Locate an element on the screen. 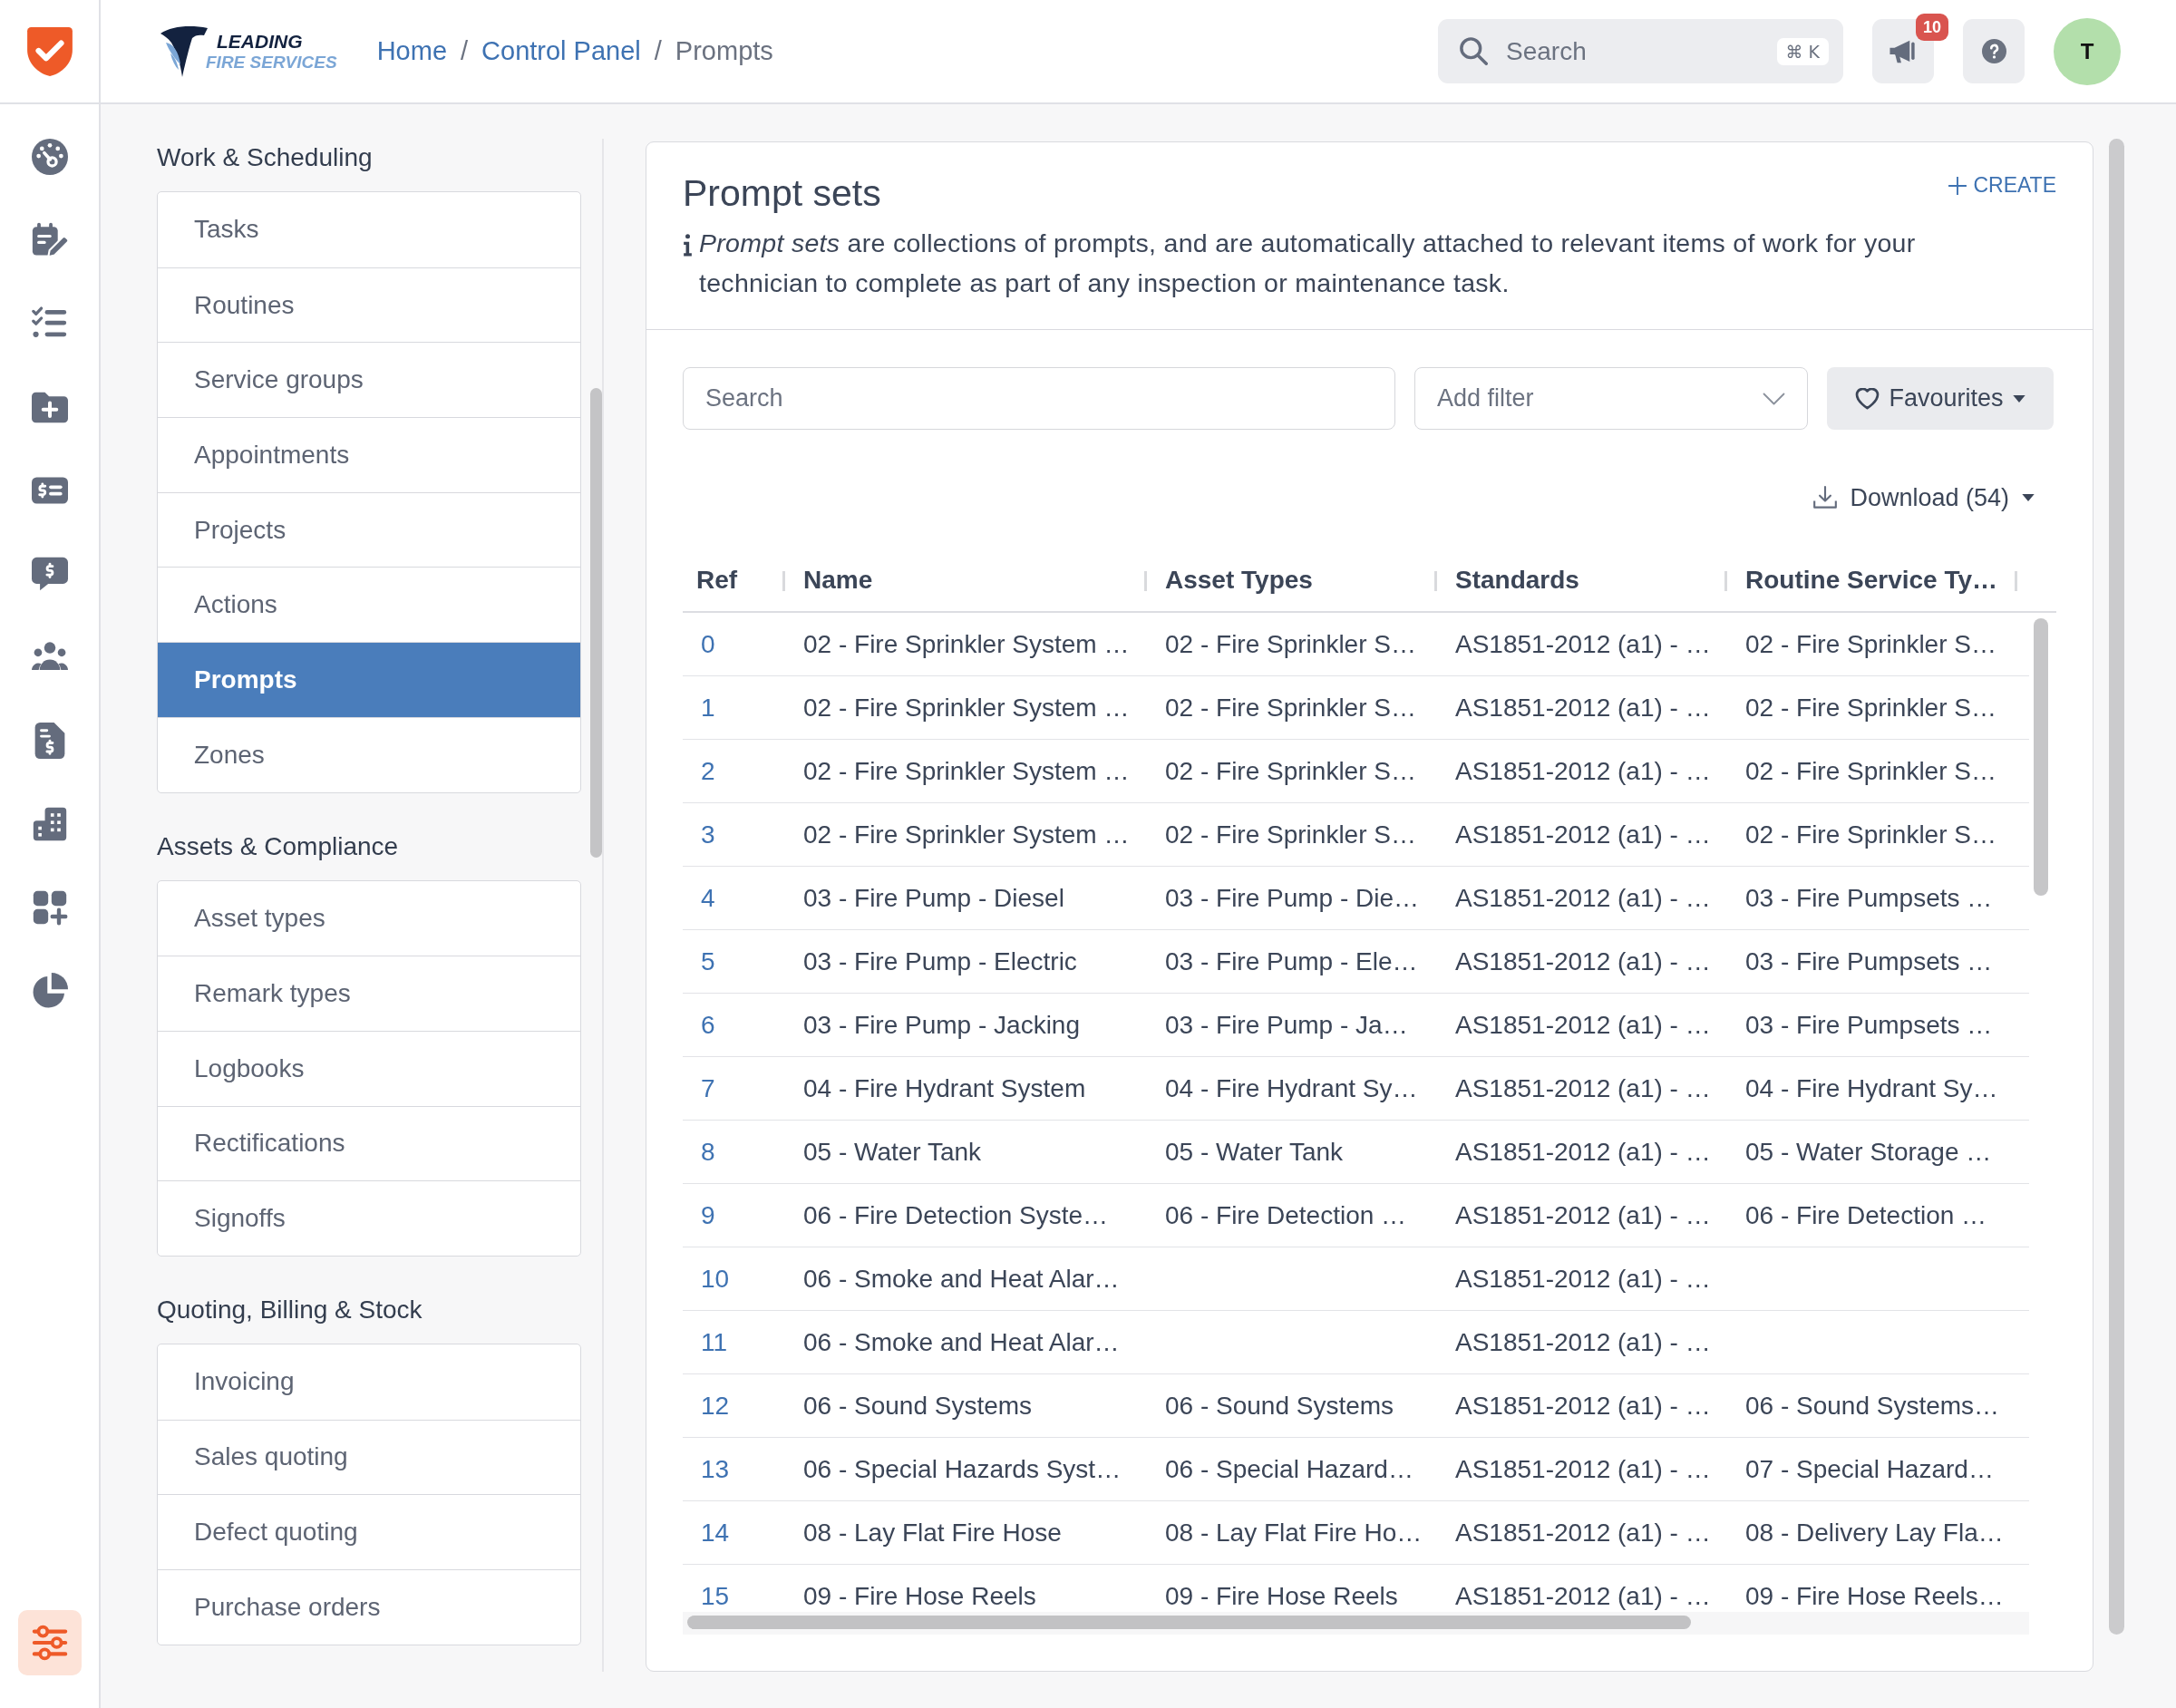 The width and height of the screenshot is (2176, 1708). table-cell: 08 - Lay Flat Fire Hose is located at coordinates (933, 1533).